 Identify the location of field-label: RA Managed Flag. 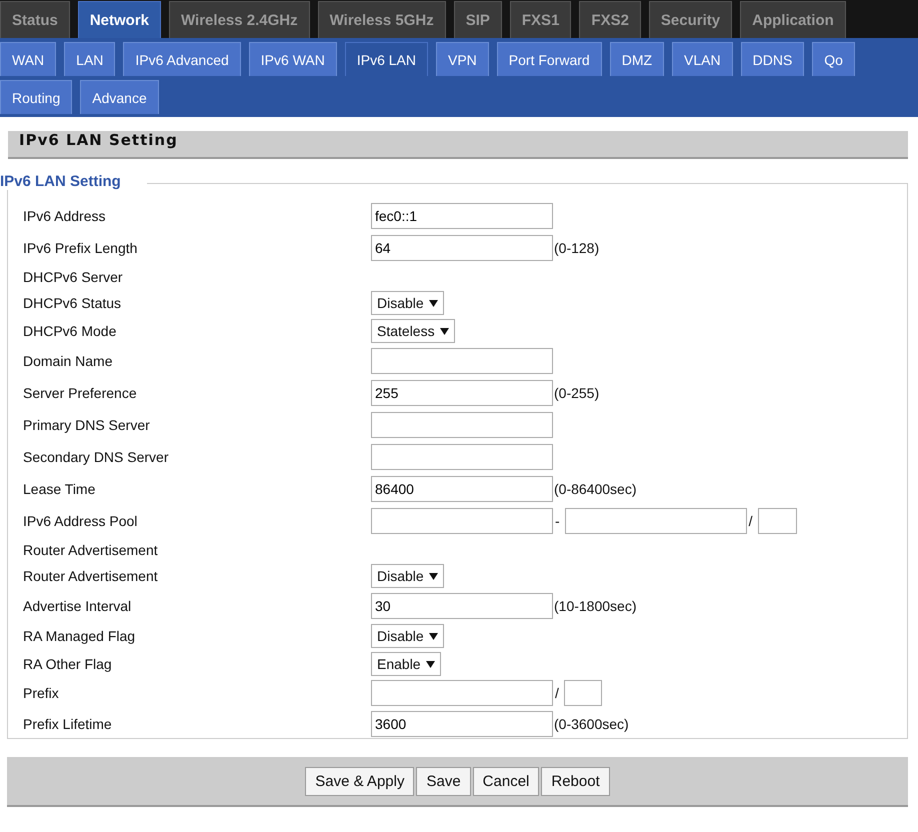
(79, 636).